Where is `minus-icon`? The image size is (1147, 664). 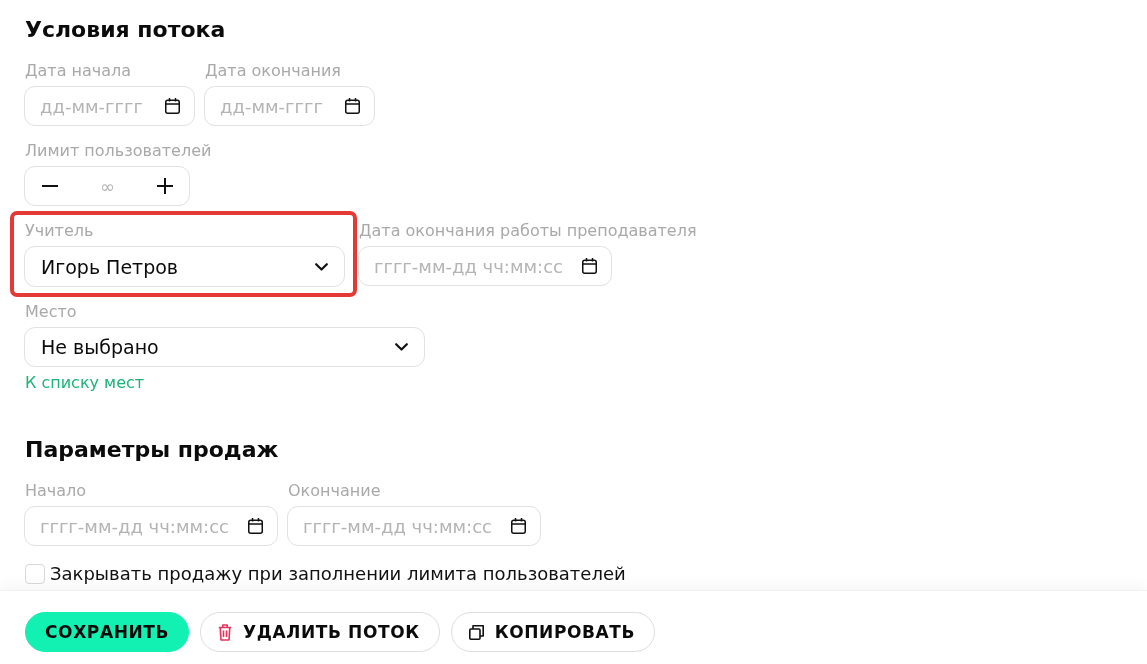 minus-icon is located at coordinates (50, 186).